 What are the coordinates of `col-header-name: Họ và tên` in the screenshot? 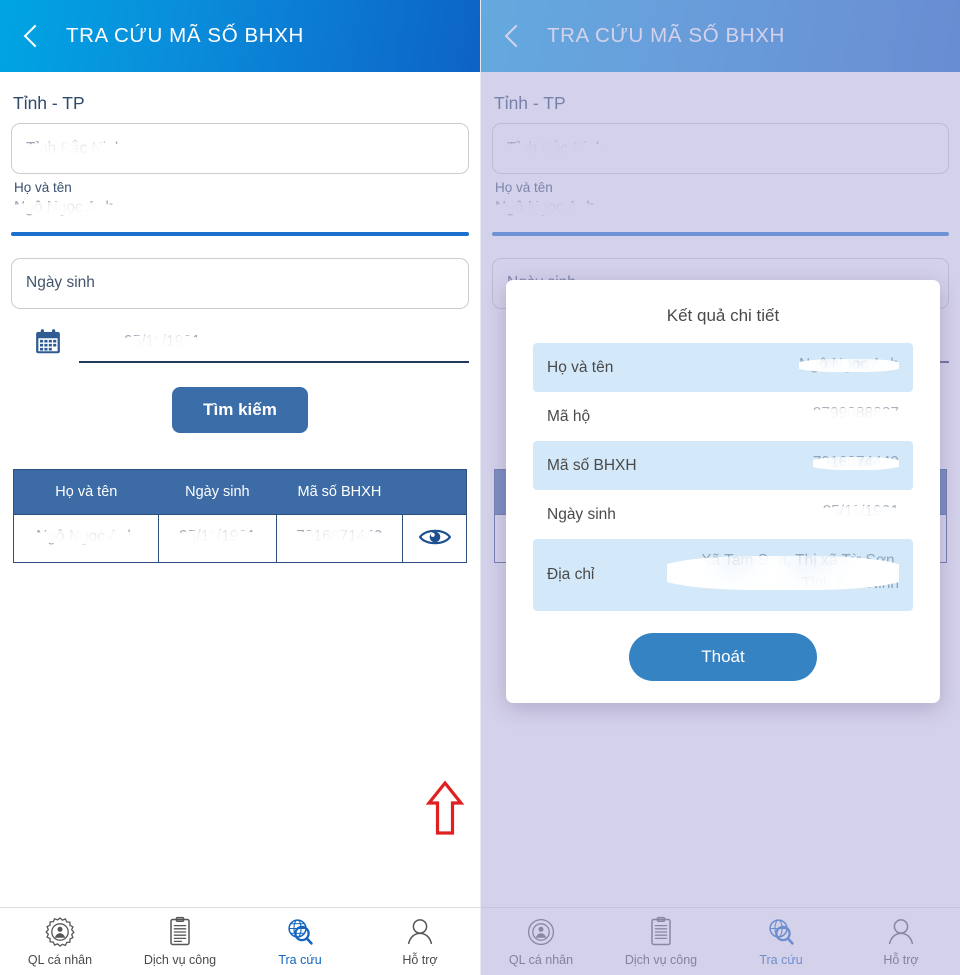 It's located at (86, 491).